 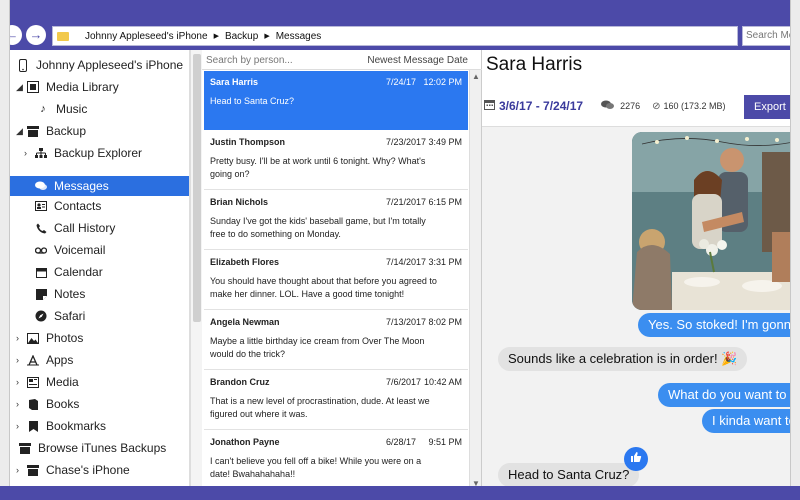 I want to click on scroll-up-icon: ▲, so click(x=476, y=76).